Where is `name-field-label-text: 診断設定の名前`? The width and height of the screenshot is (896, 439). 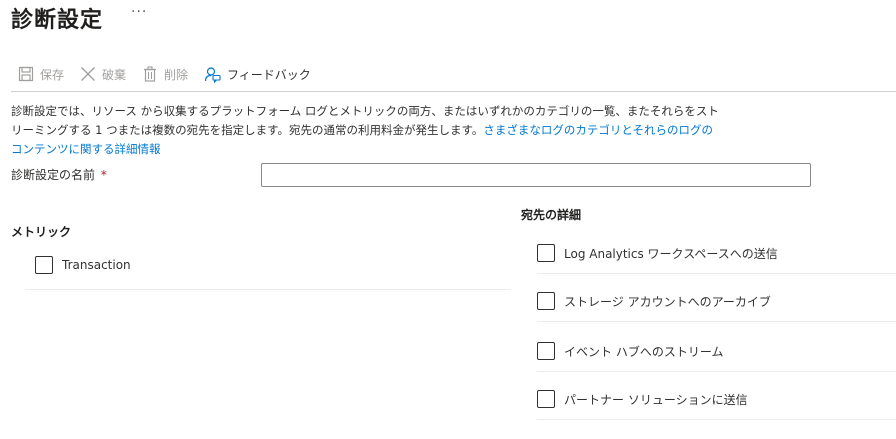
name-field-label-text: 診断設定の名前 is located at coordinates (53, 175).